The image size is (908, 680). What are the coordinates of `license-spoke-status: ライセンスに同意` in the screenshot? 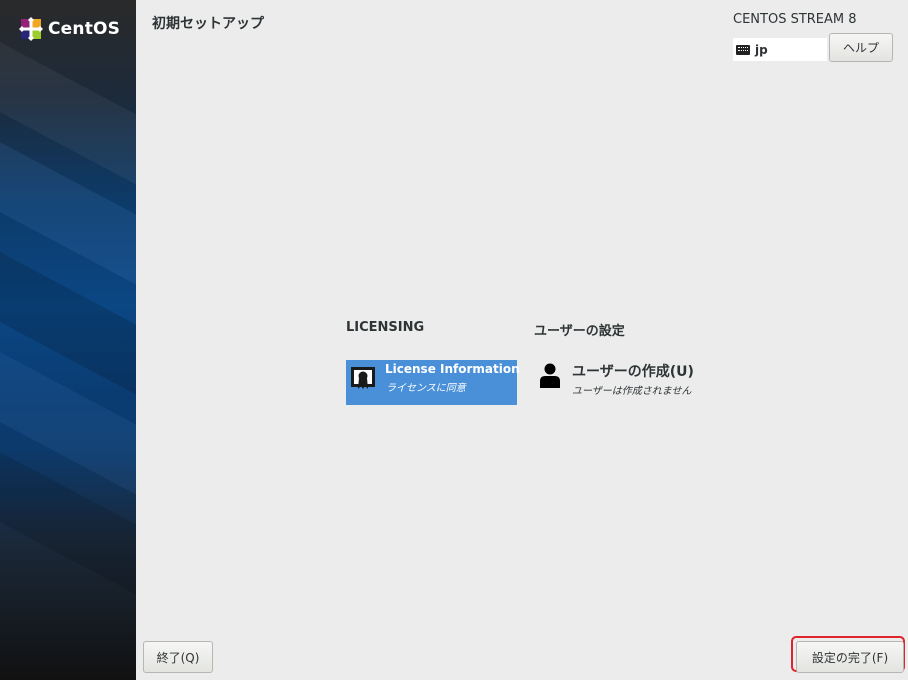 It's located at (426, 388).